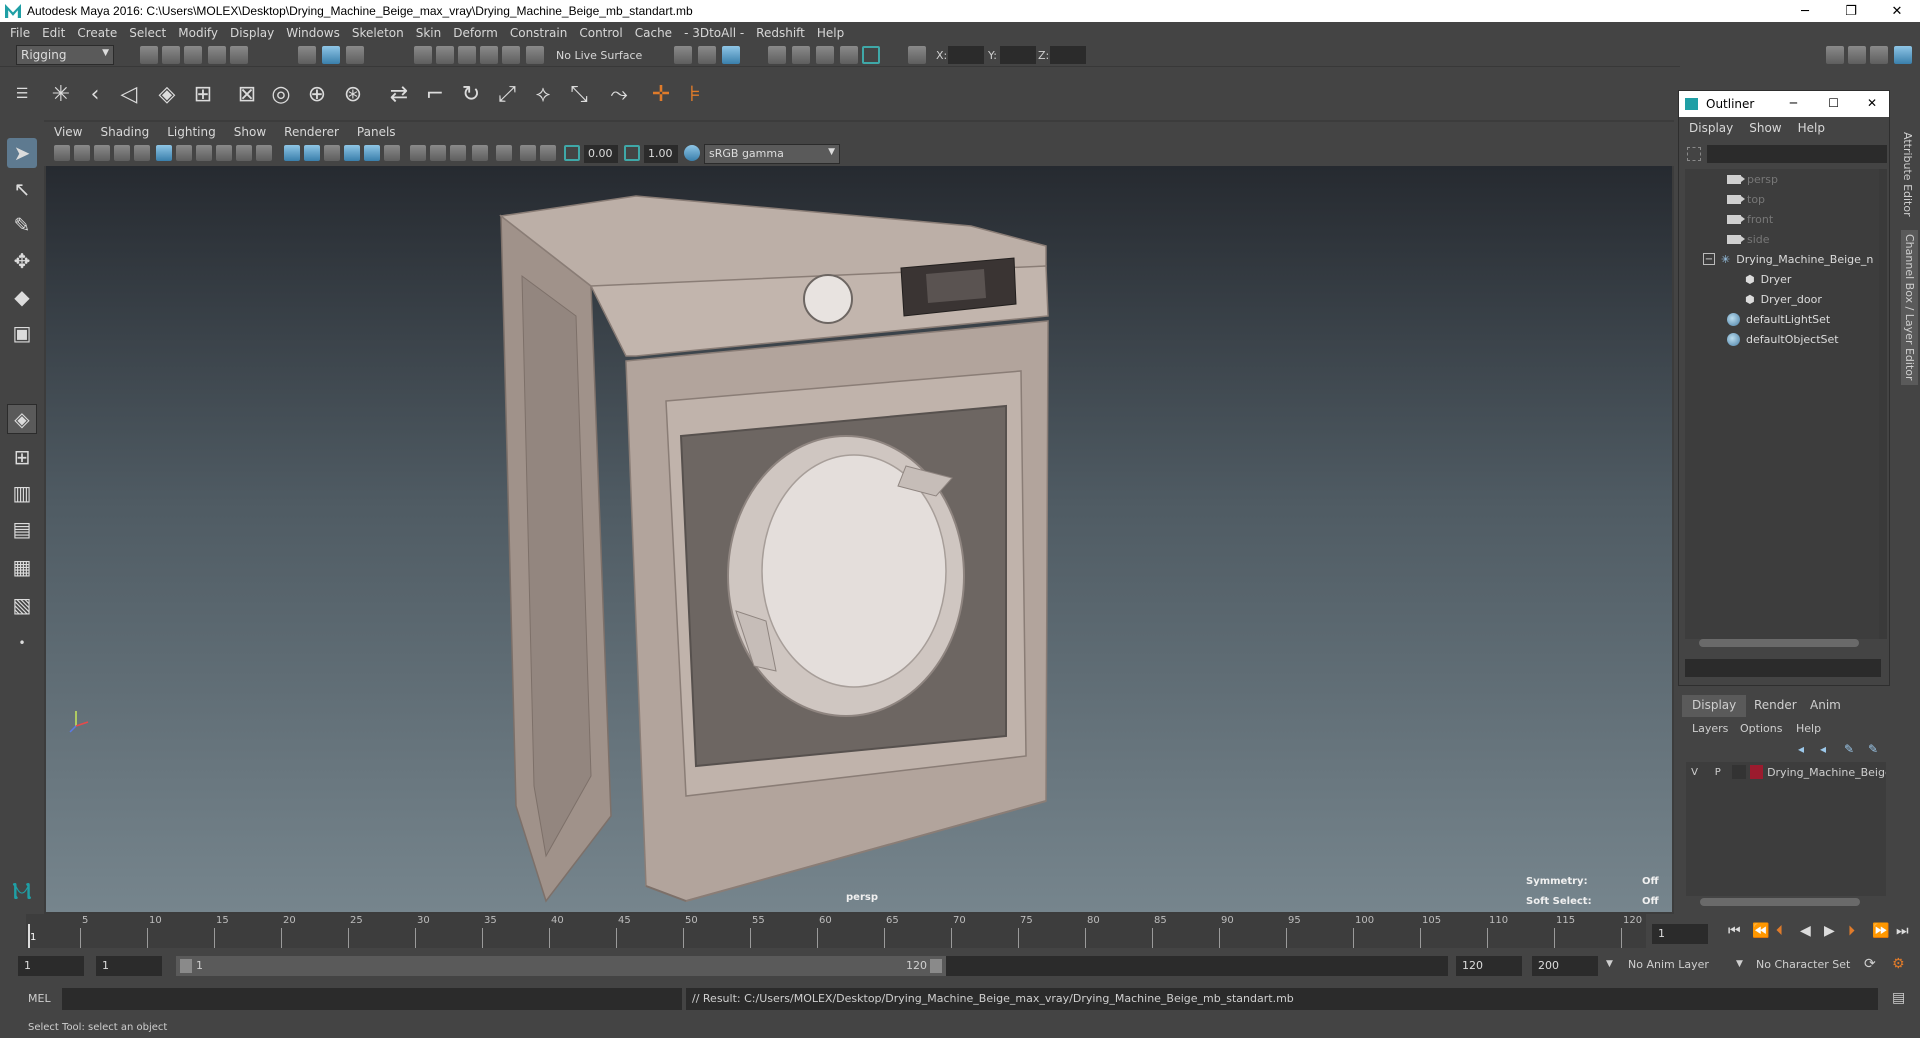  I want to click on menu-deform: Deform, so click(475, 33).